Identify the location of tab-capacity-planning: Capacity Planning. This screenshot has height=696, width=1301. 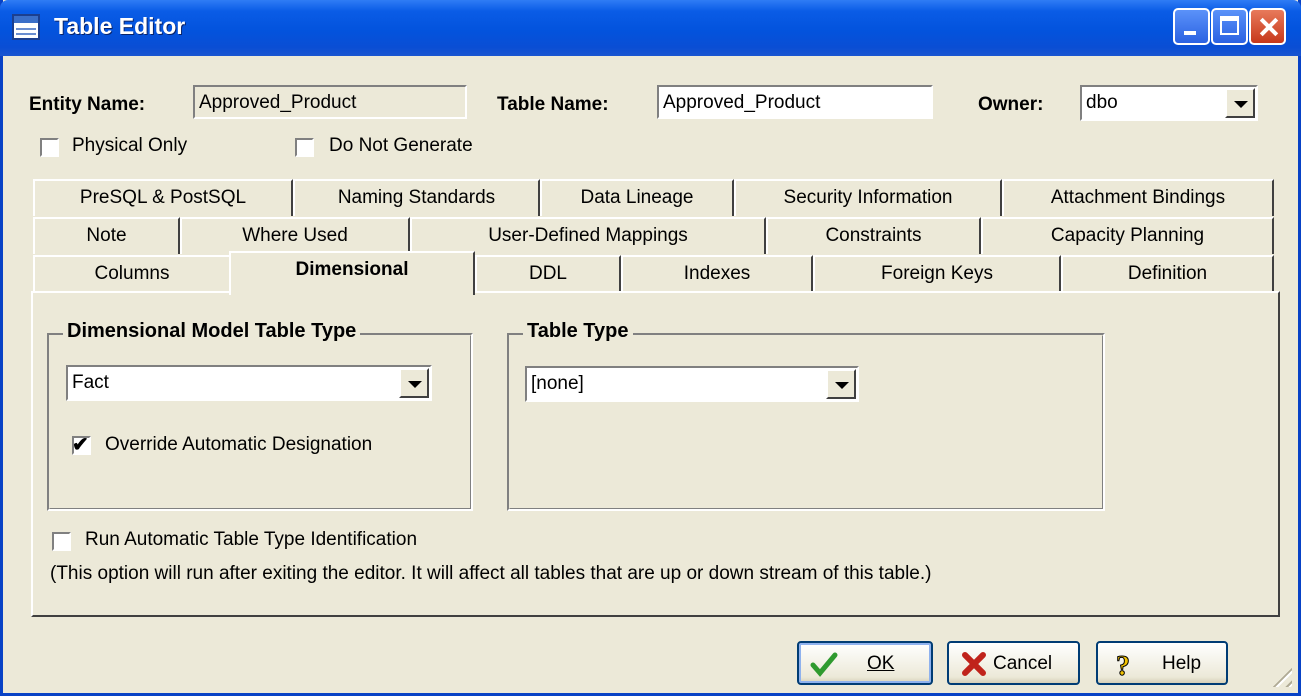
(1127, 235).